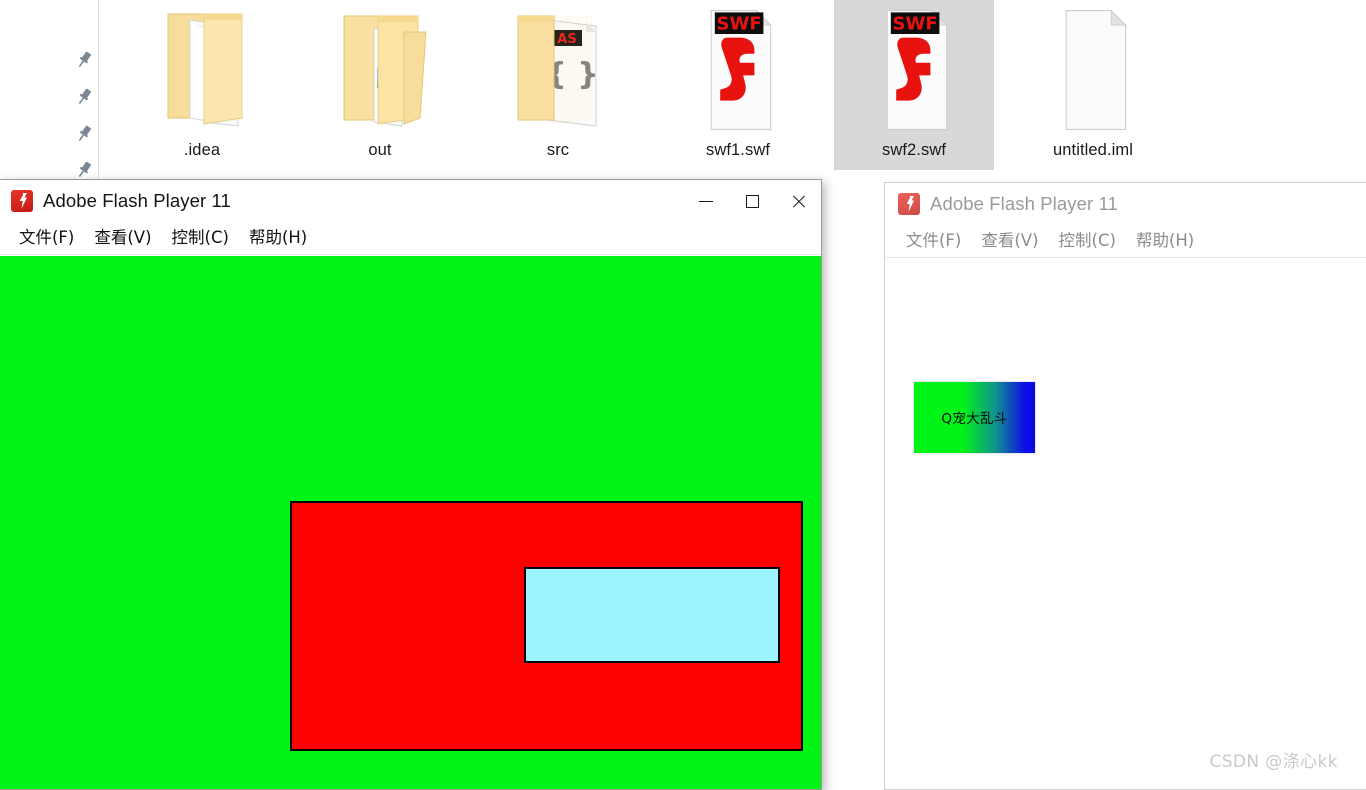  I want to click on file-item-swf1: SWF swf1.swf, so click(738, 85).